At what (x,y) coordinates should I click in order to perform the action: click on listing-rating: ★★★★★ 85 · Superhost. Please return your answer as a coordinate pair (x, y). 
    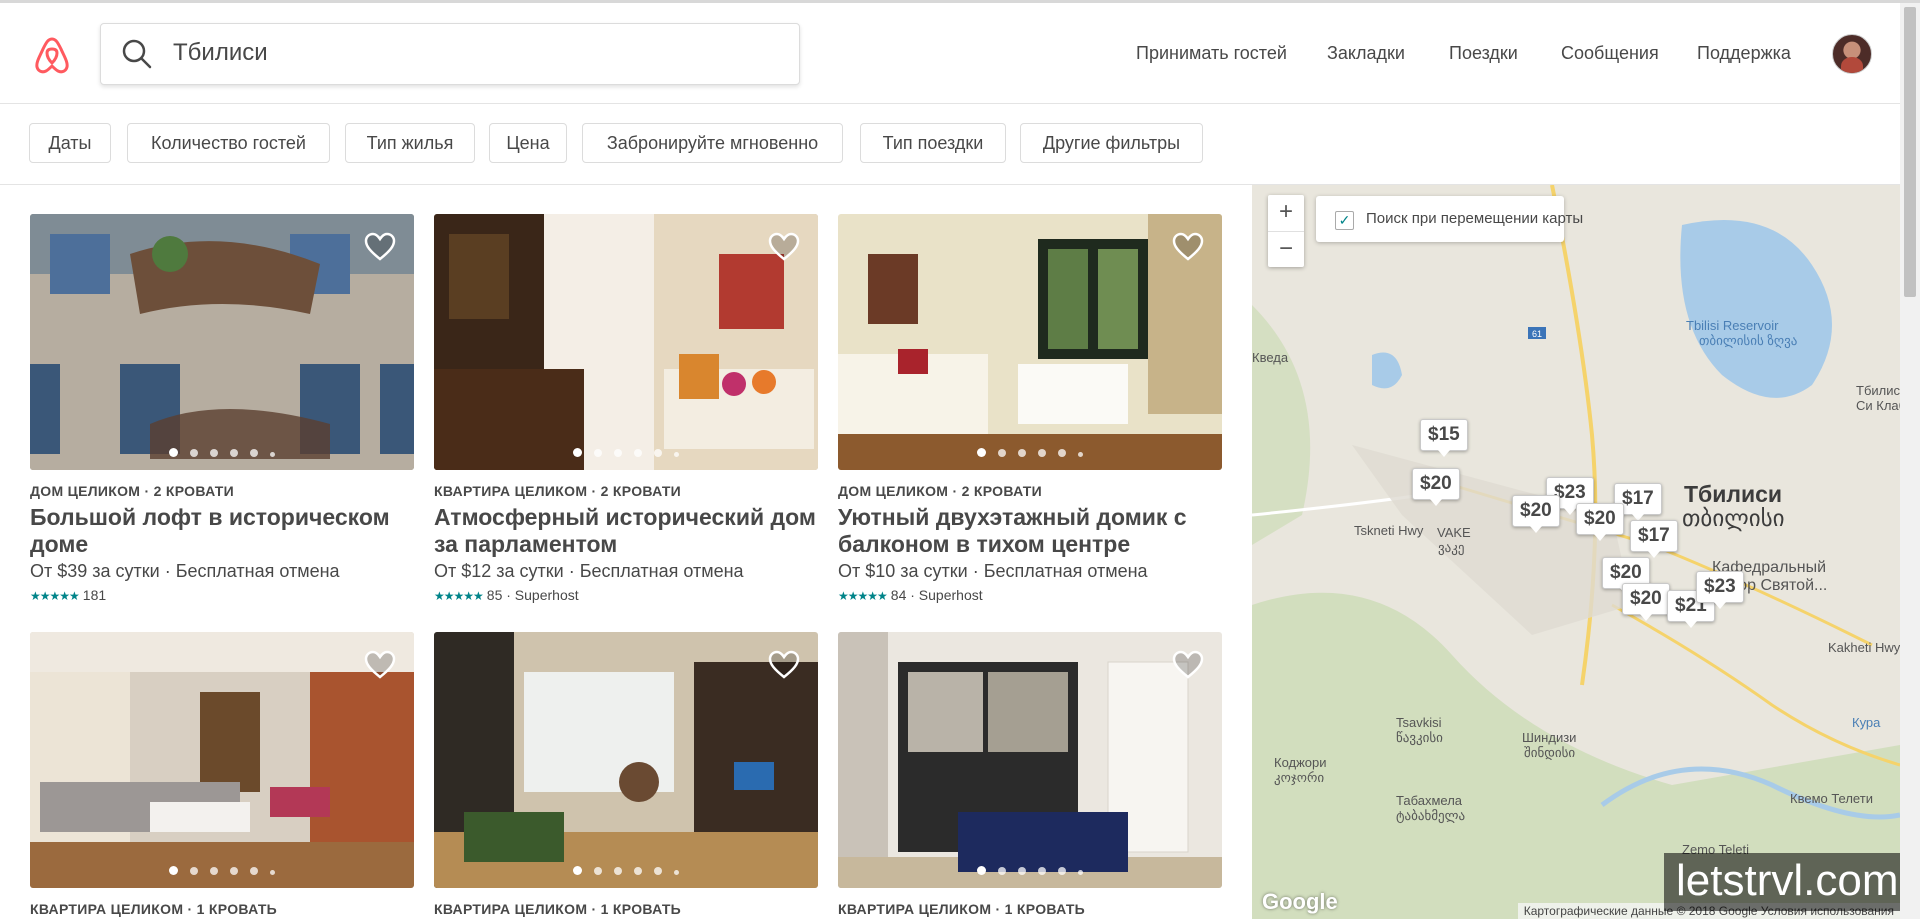
    Looking at the image, I should click on (506, 595).